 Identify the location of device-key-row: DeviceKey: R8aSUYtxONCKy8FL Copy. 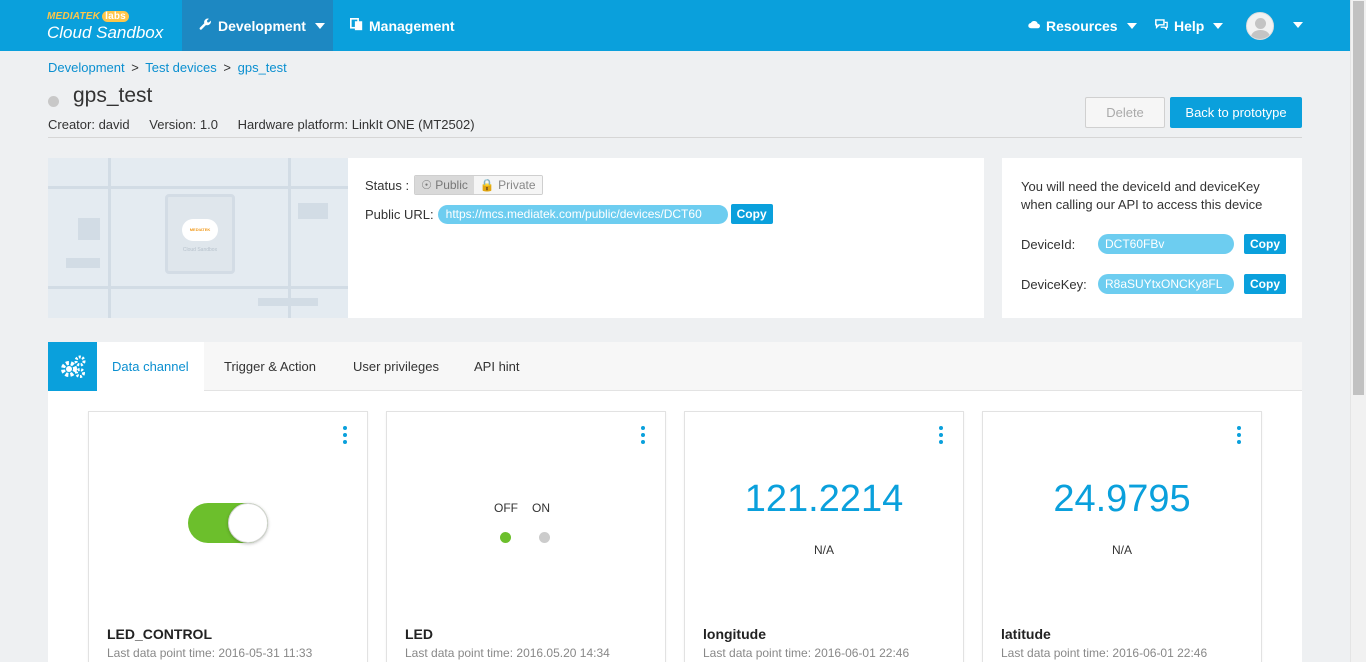
(1153, 284).